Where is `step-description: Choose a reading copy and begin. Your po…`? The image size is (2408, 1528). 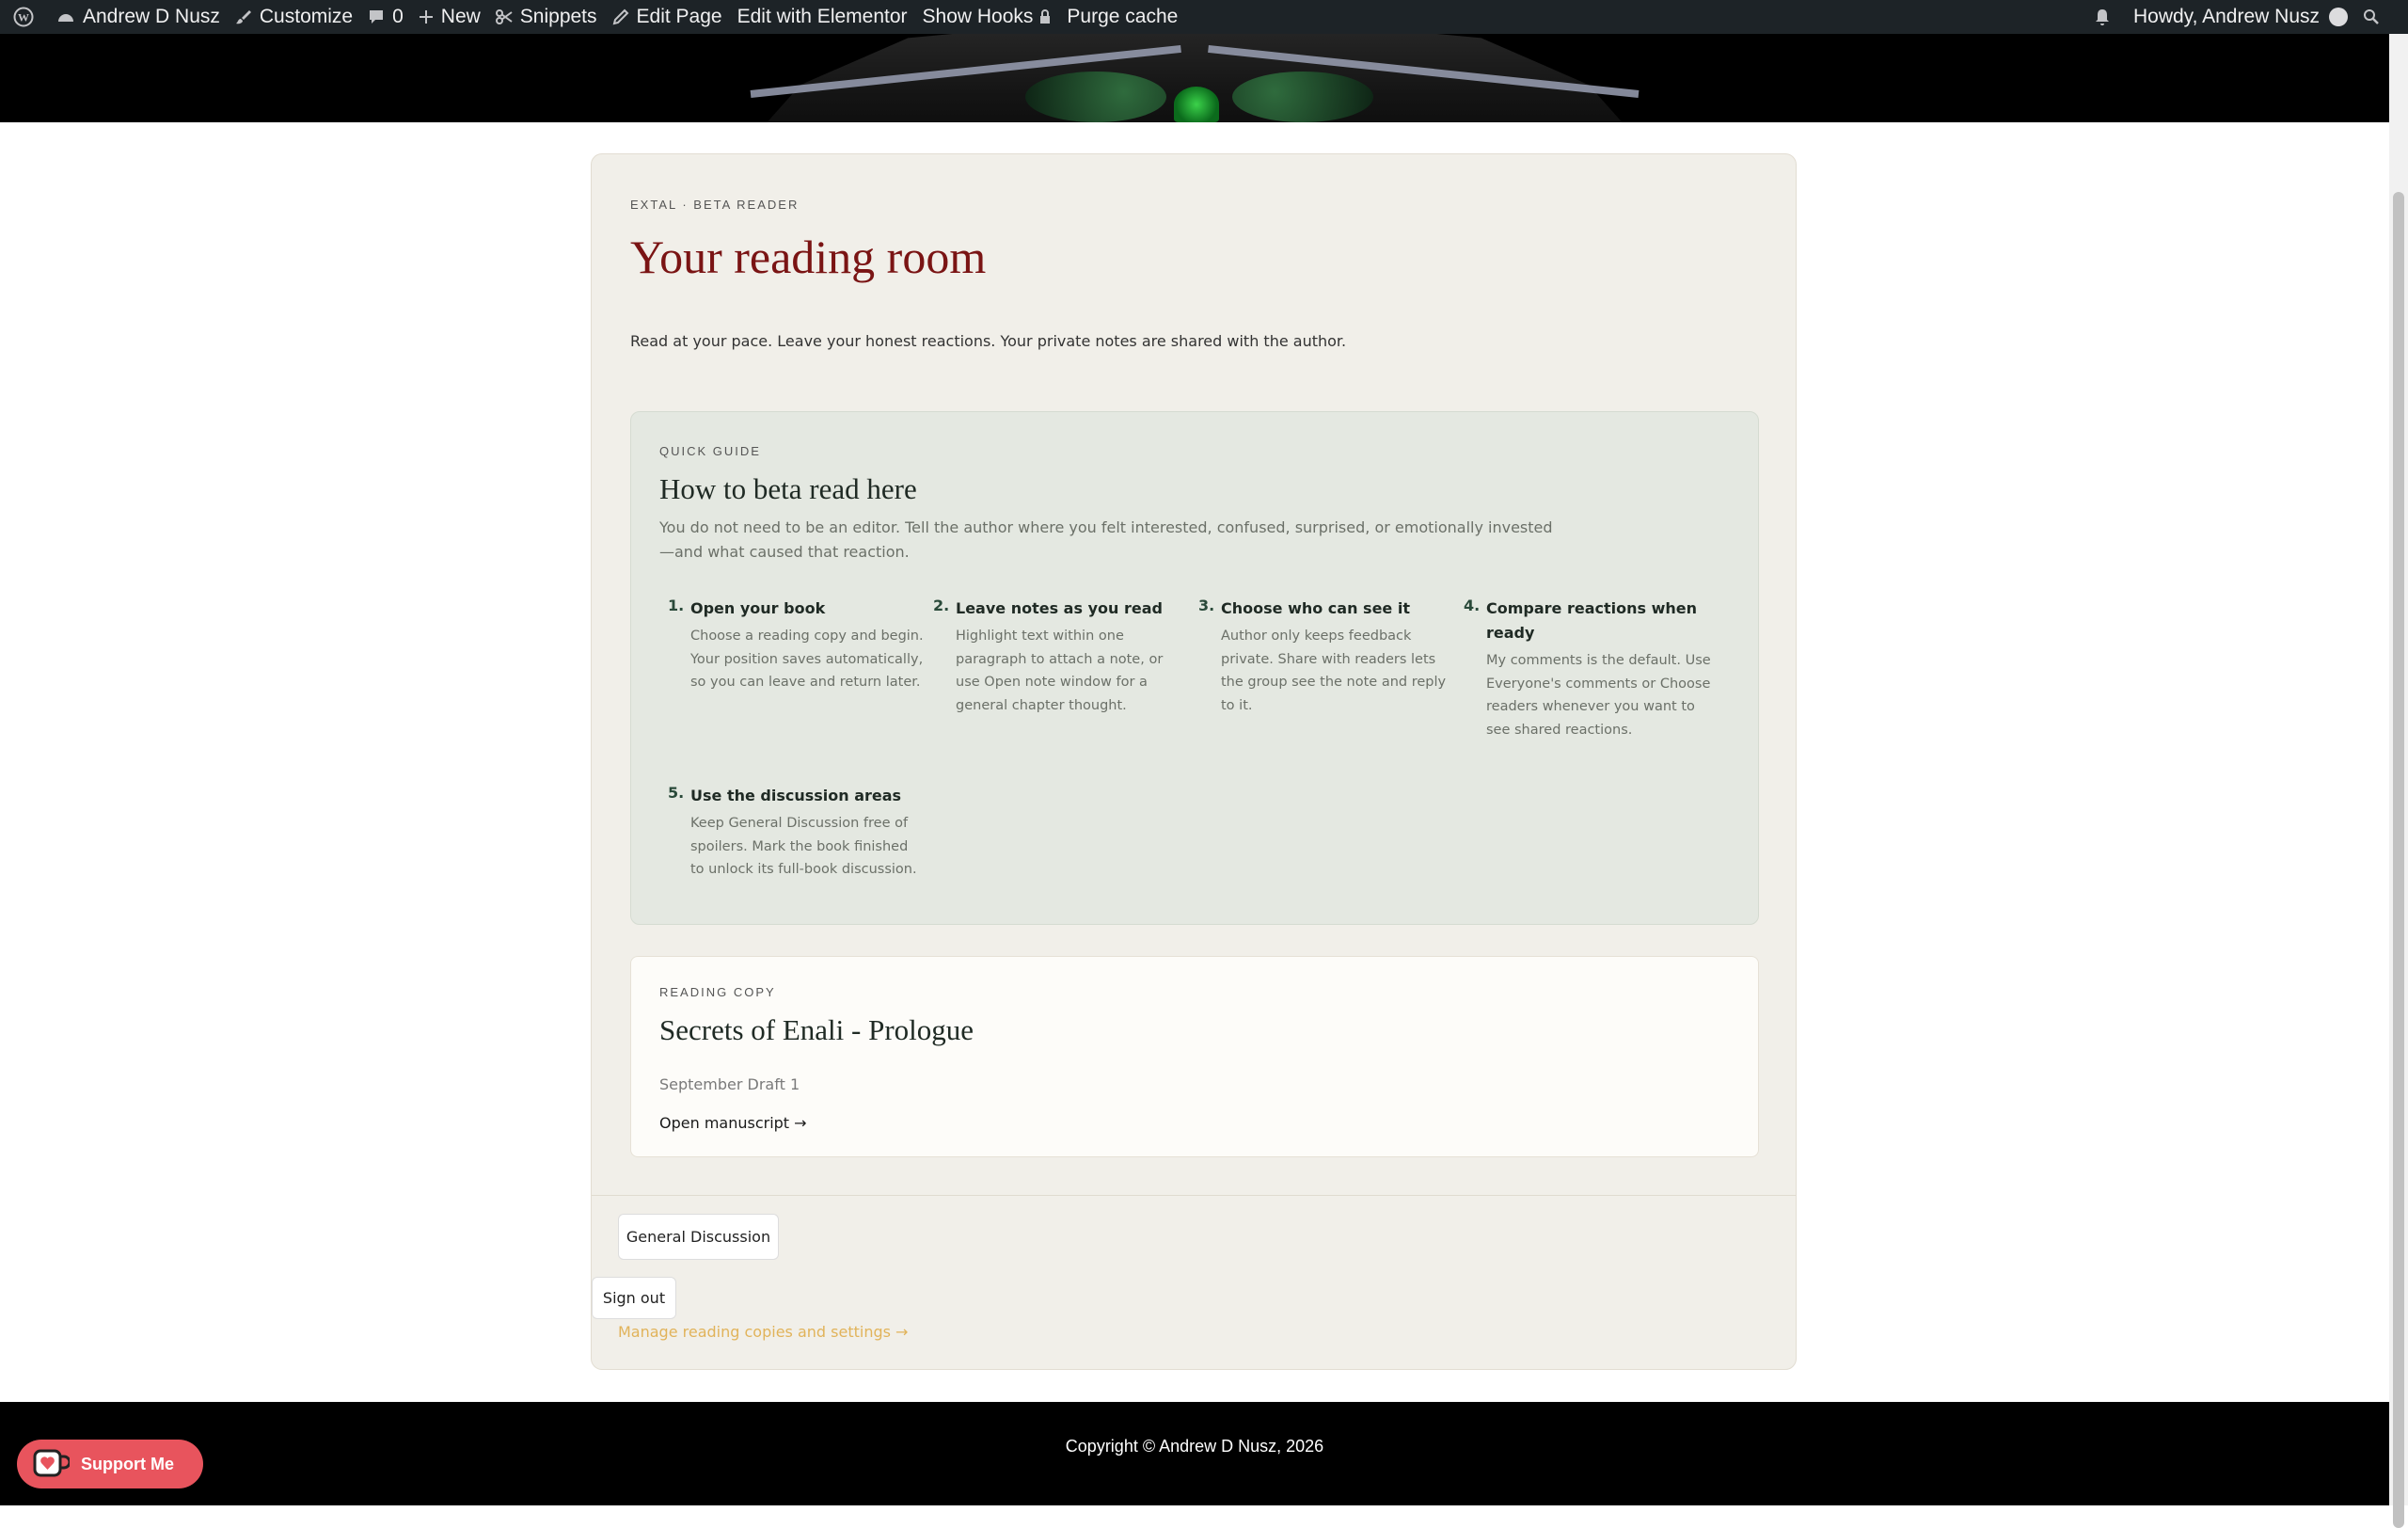
step-description: Choose a reading copy and begin. Your po… is located at coordinates (807, 659).